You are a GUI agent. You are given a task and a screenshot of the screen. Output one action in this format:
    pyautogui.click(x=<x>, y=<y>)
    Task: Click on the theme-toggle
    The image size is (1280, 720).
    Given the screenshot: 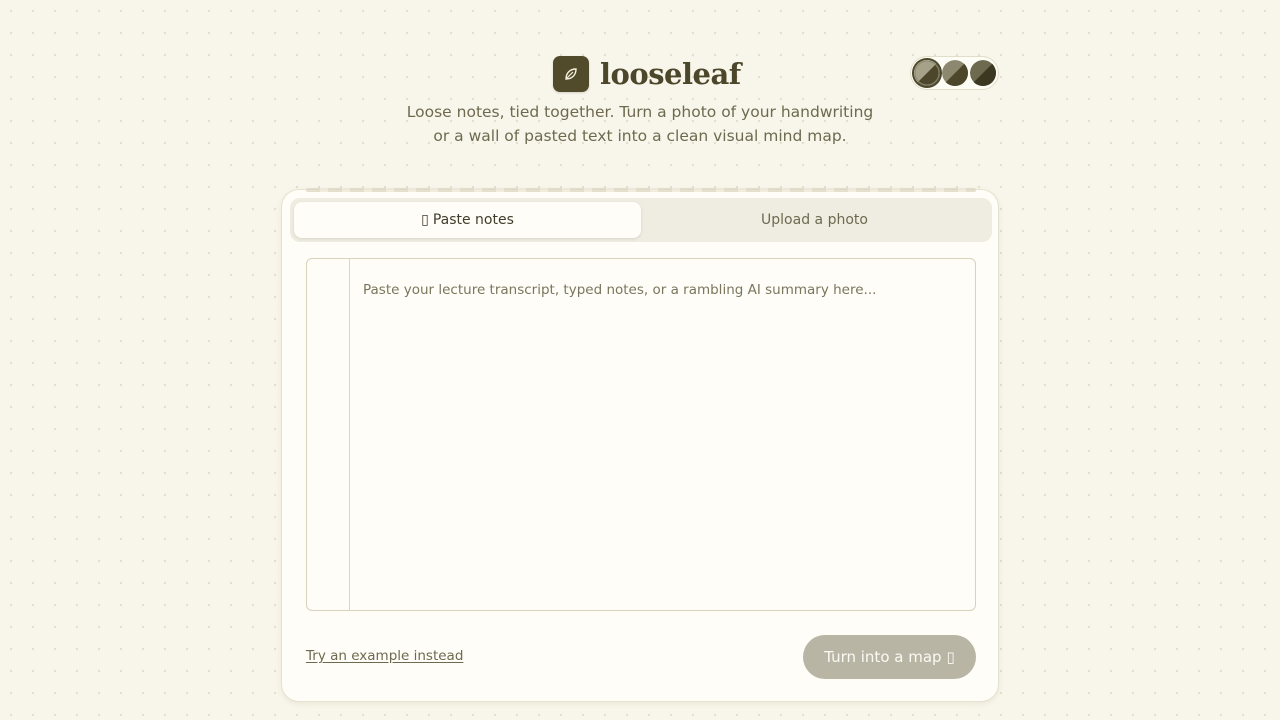 What is the action you would take?
    pyautogui.click(x=954, y=73)
    